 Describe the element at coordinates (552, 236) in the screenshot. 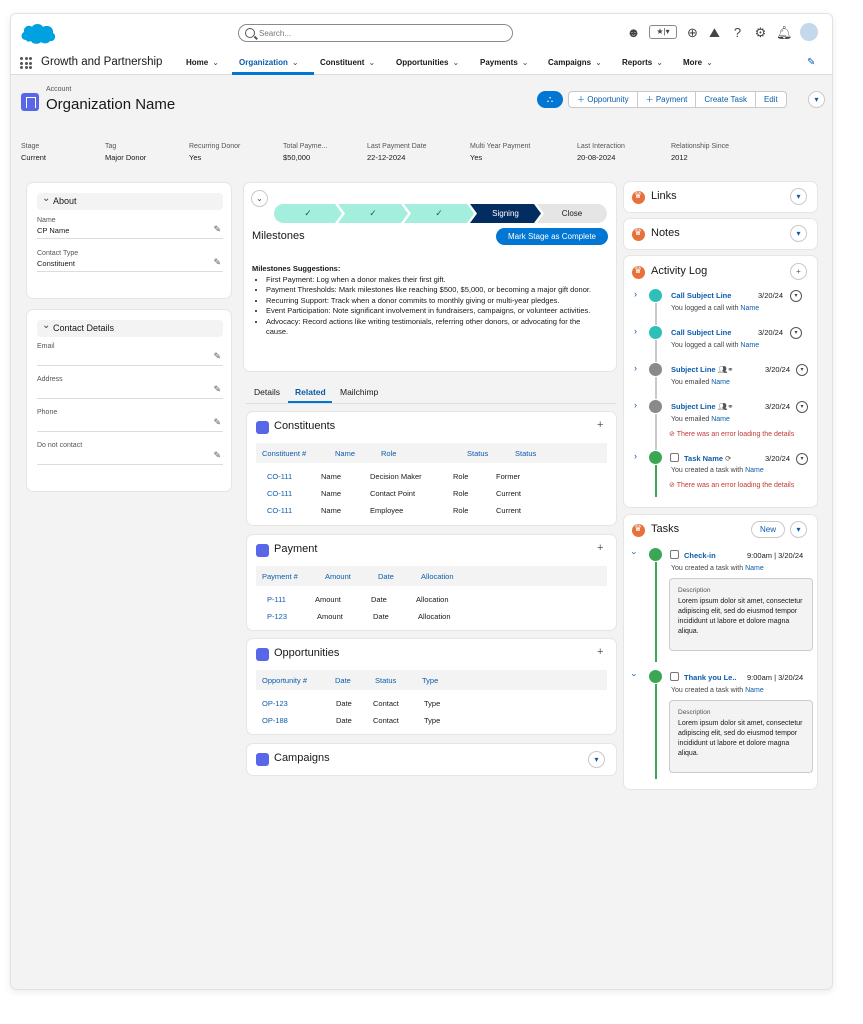

I see `mark-complete-button: Mark Stage as Complete` at that location.